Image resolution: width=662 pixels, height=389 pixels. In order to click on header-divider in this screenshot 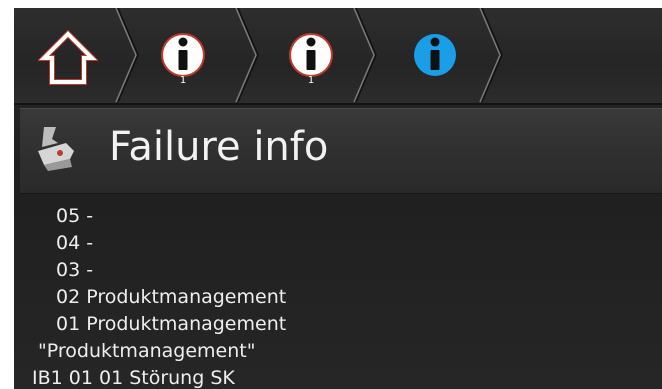, I will do `click(338, 104)`.